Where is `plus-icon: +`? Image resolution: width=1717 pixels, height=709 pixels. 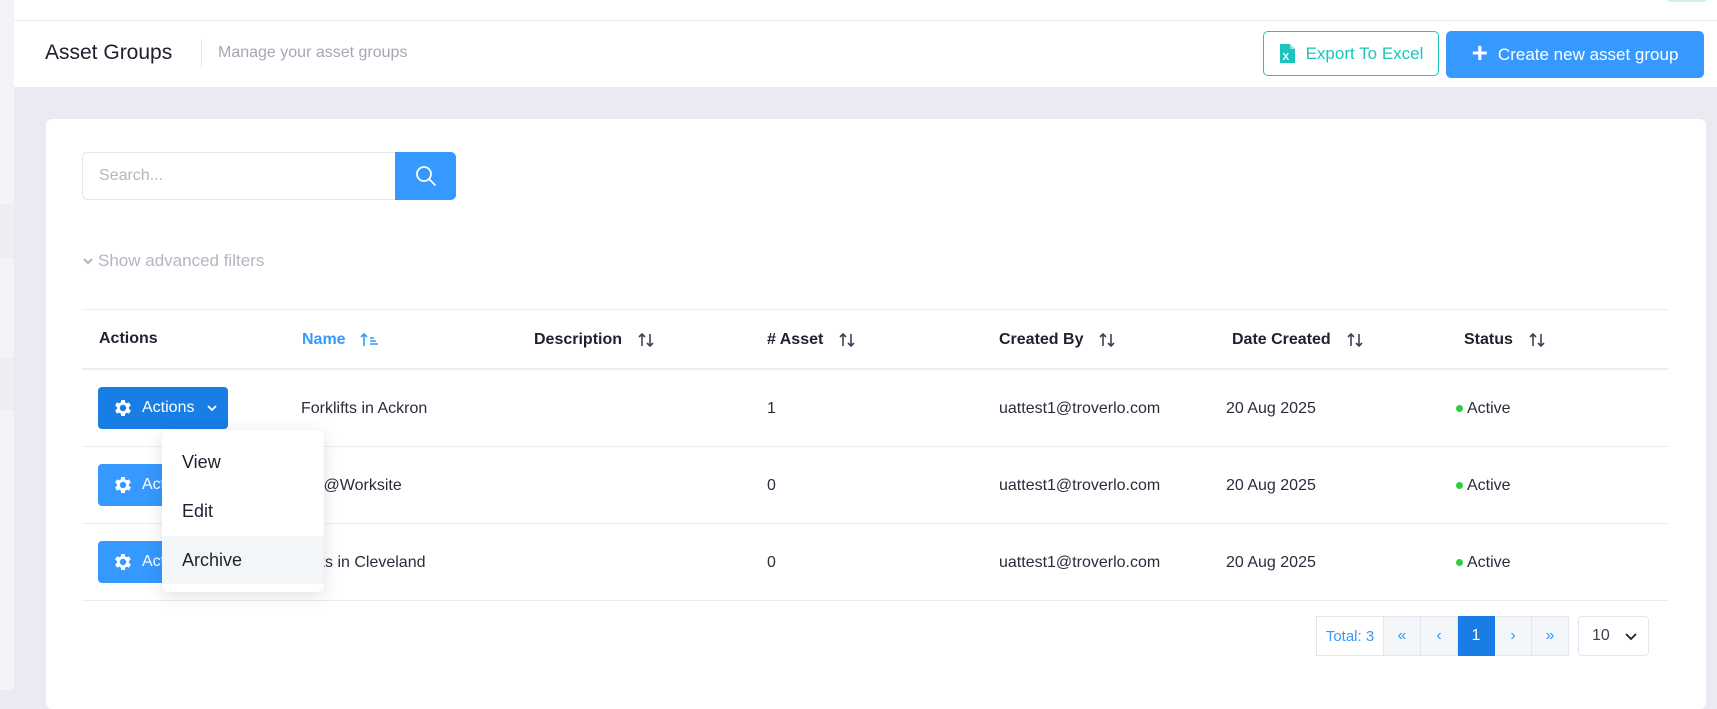 plus-icon: + is located at coordinates (1479, 52).